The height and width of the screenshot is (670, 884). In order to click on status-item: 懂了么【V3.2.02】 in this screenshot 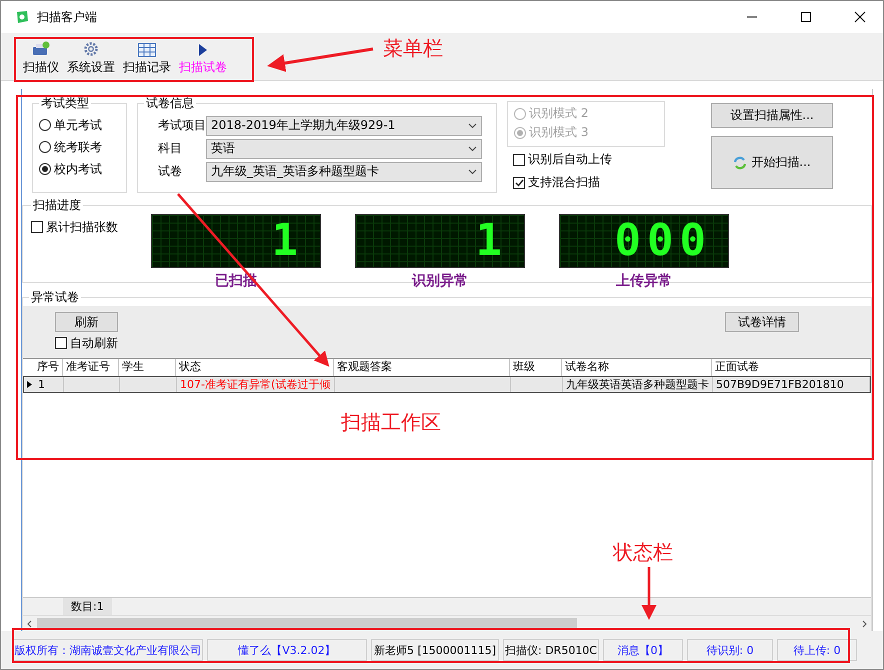, I will do `click(287, 650)`.